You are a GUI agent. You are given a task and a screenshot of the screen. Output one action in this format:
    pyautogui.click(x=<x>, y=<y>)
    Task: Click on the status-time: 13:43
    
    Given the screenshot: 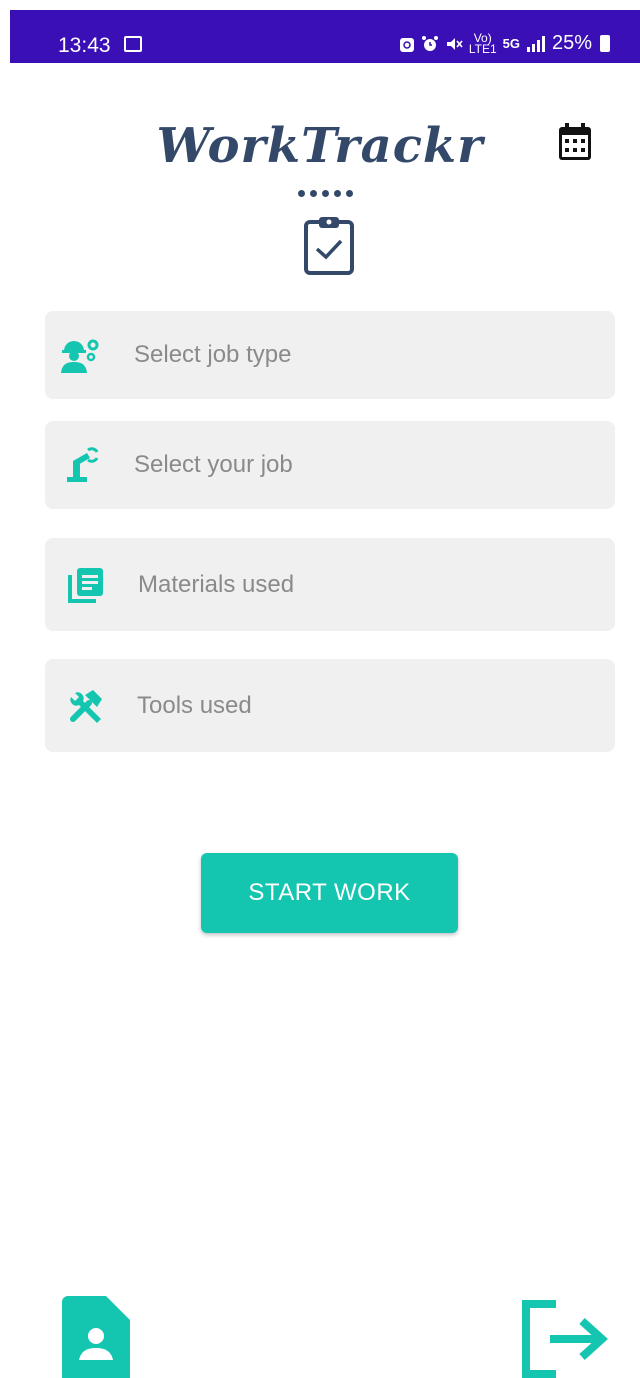 What is the action you would take?
    pyautogui.click(x=84, y=45)
    